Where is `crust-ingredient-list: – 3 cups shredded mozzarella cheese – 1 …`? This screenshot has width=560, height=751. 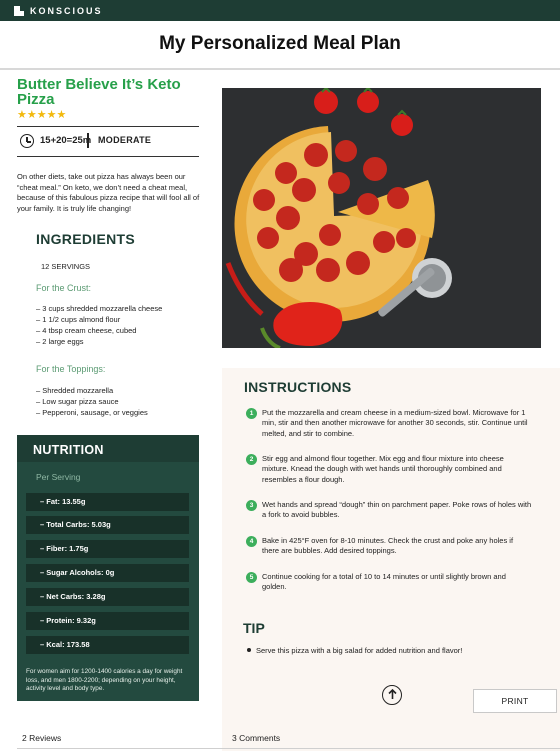
crust-ingredient-list: – 3 cups shredded mozzarella cheese – 1 … is located at coordinates (99, 325).